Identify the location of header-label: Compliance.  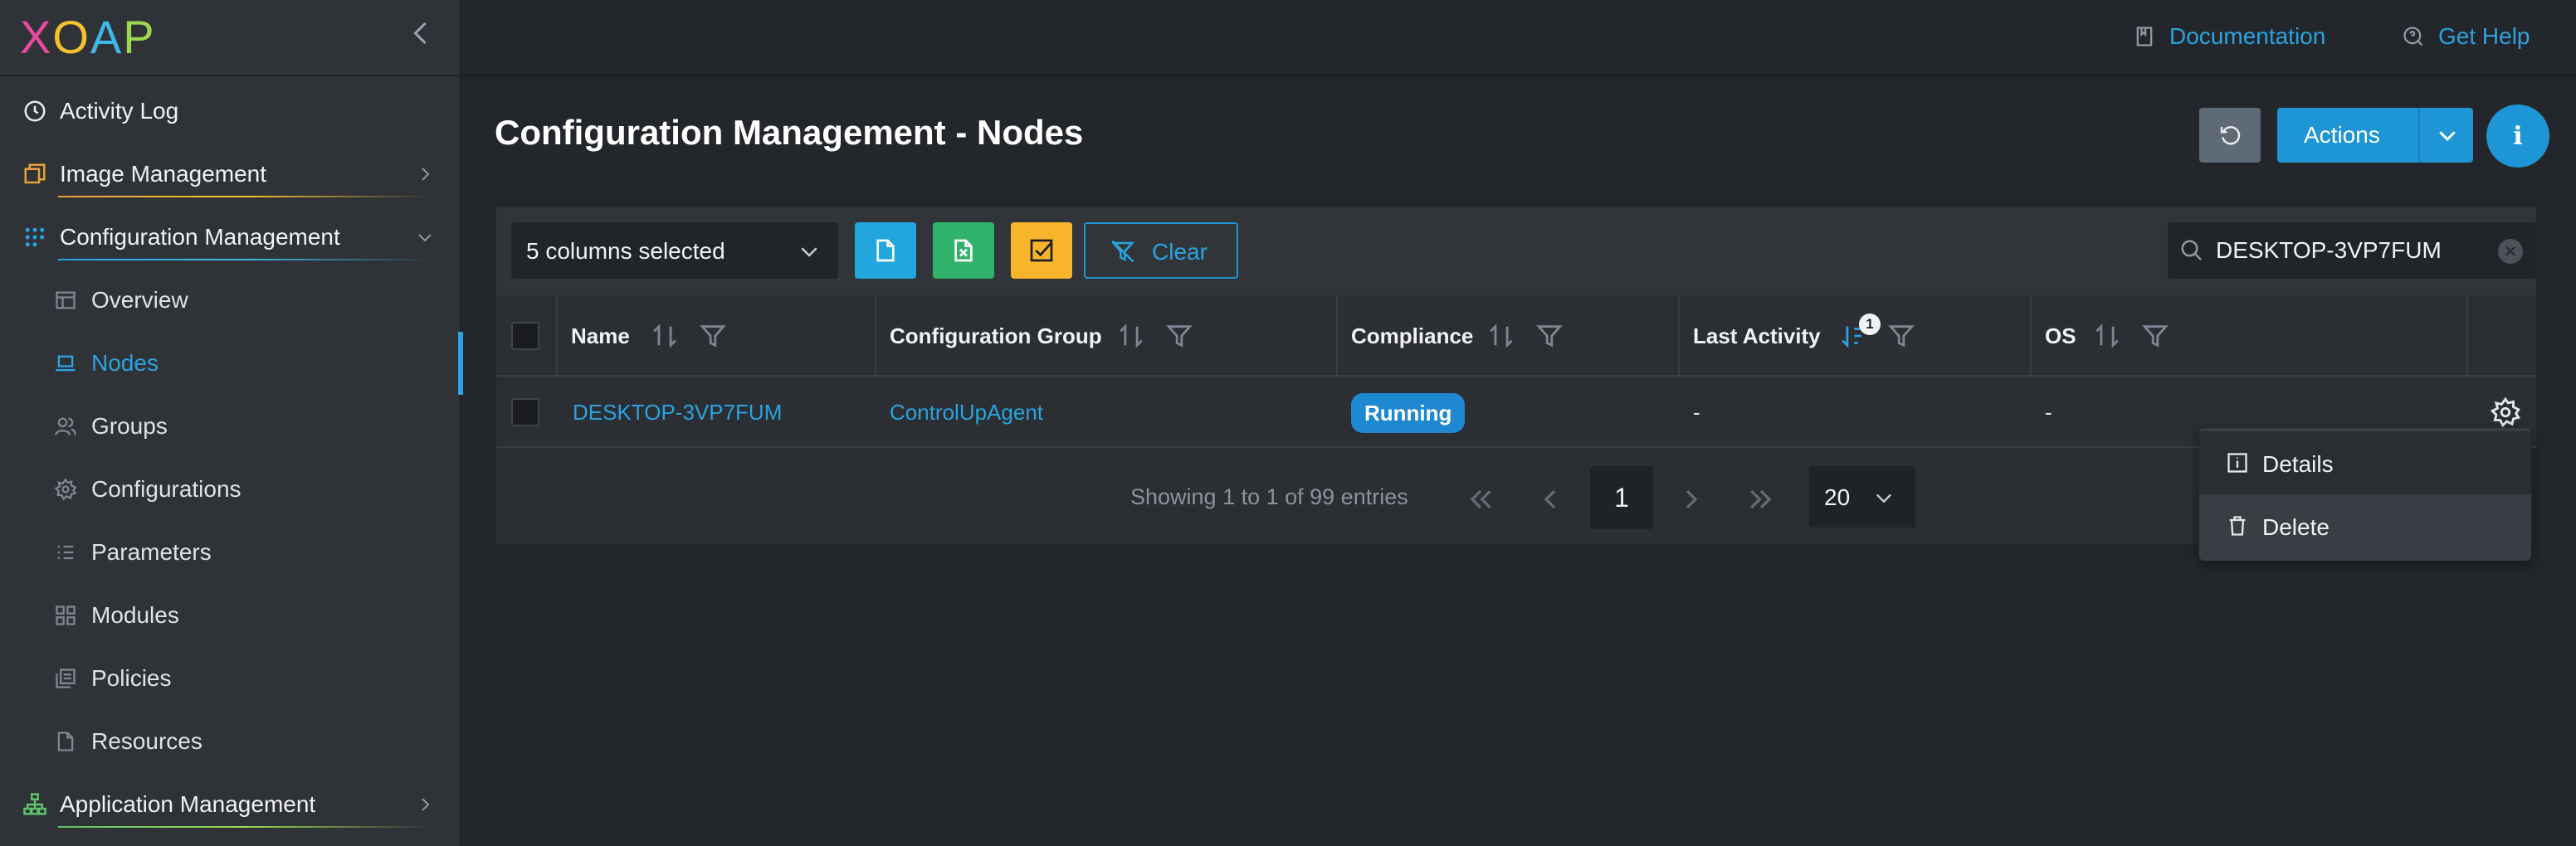
(1413, 335).